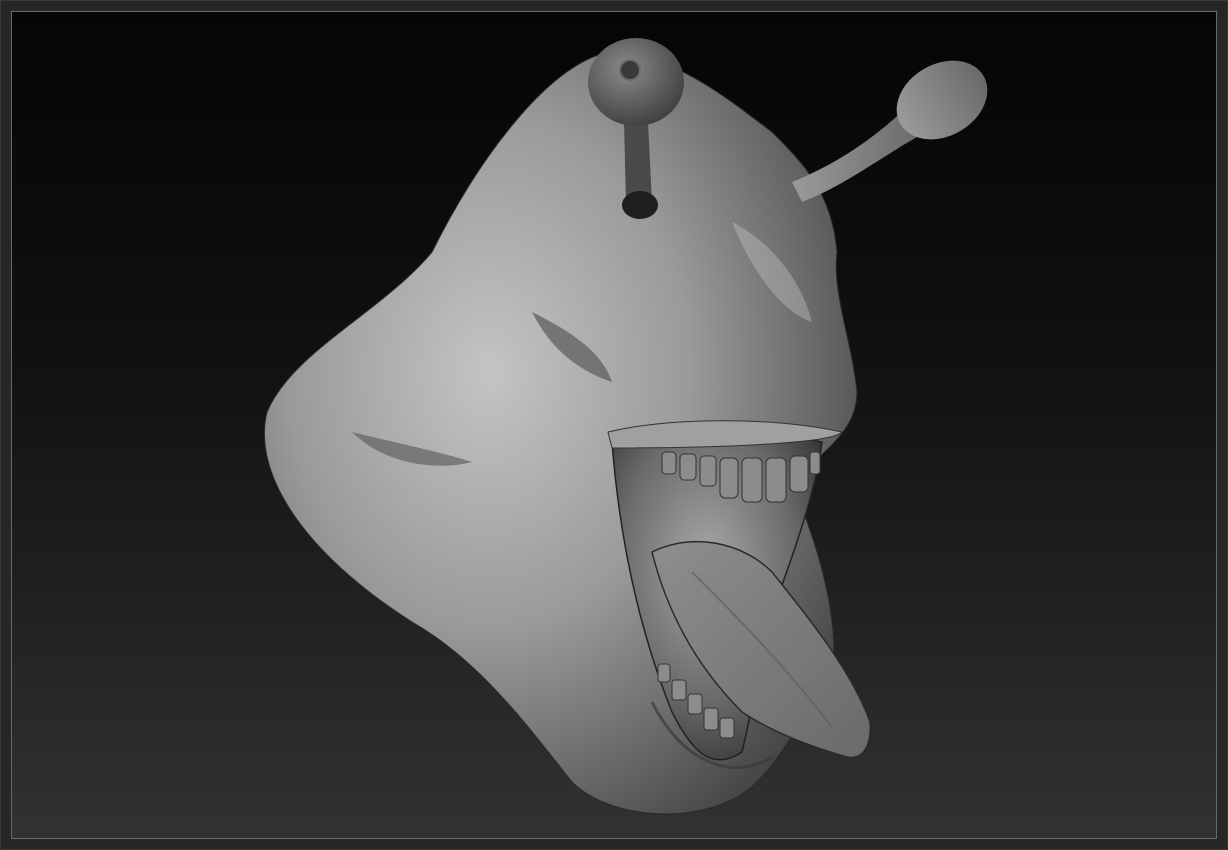  I want to click on pupil, so click(630, 70).